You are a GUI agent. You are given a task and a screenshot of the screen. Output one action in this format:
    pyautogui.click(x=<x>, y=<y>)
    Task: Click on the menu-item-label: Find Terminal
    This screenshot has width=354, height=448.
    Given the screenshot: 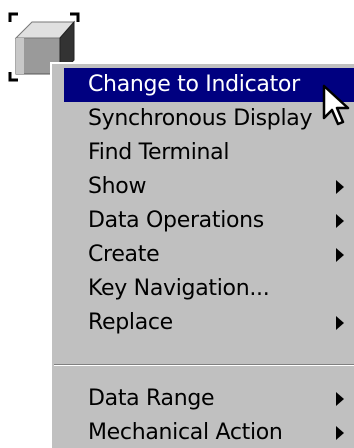 What is the action you would take?
    pyautogui.click(x=159, y=152)
    